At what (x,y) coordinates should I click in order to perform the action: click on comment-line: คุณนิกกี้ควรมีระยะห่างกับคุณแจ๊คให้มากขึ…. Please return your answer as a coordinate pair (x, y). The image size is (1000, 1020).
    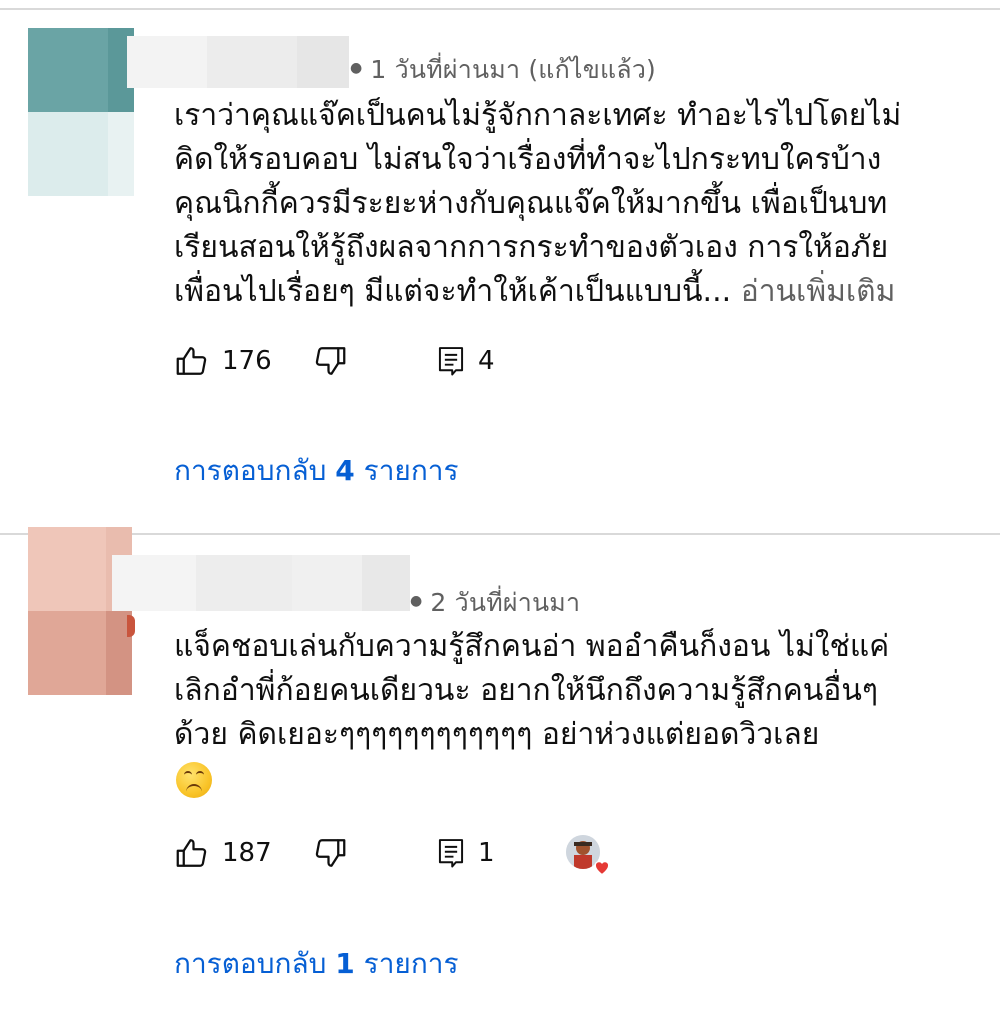
    Looking at the image, I should click on (531, 203).